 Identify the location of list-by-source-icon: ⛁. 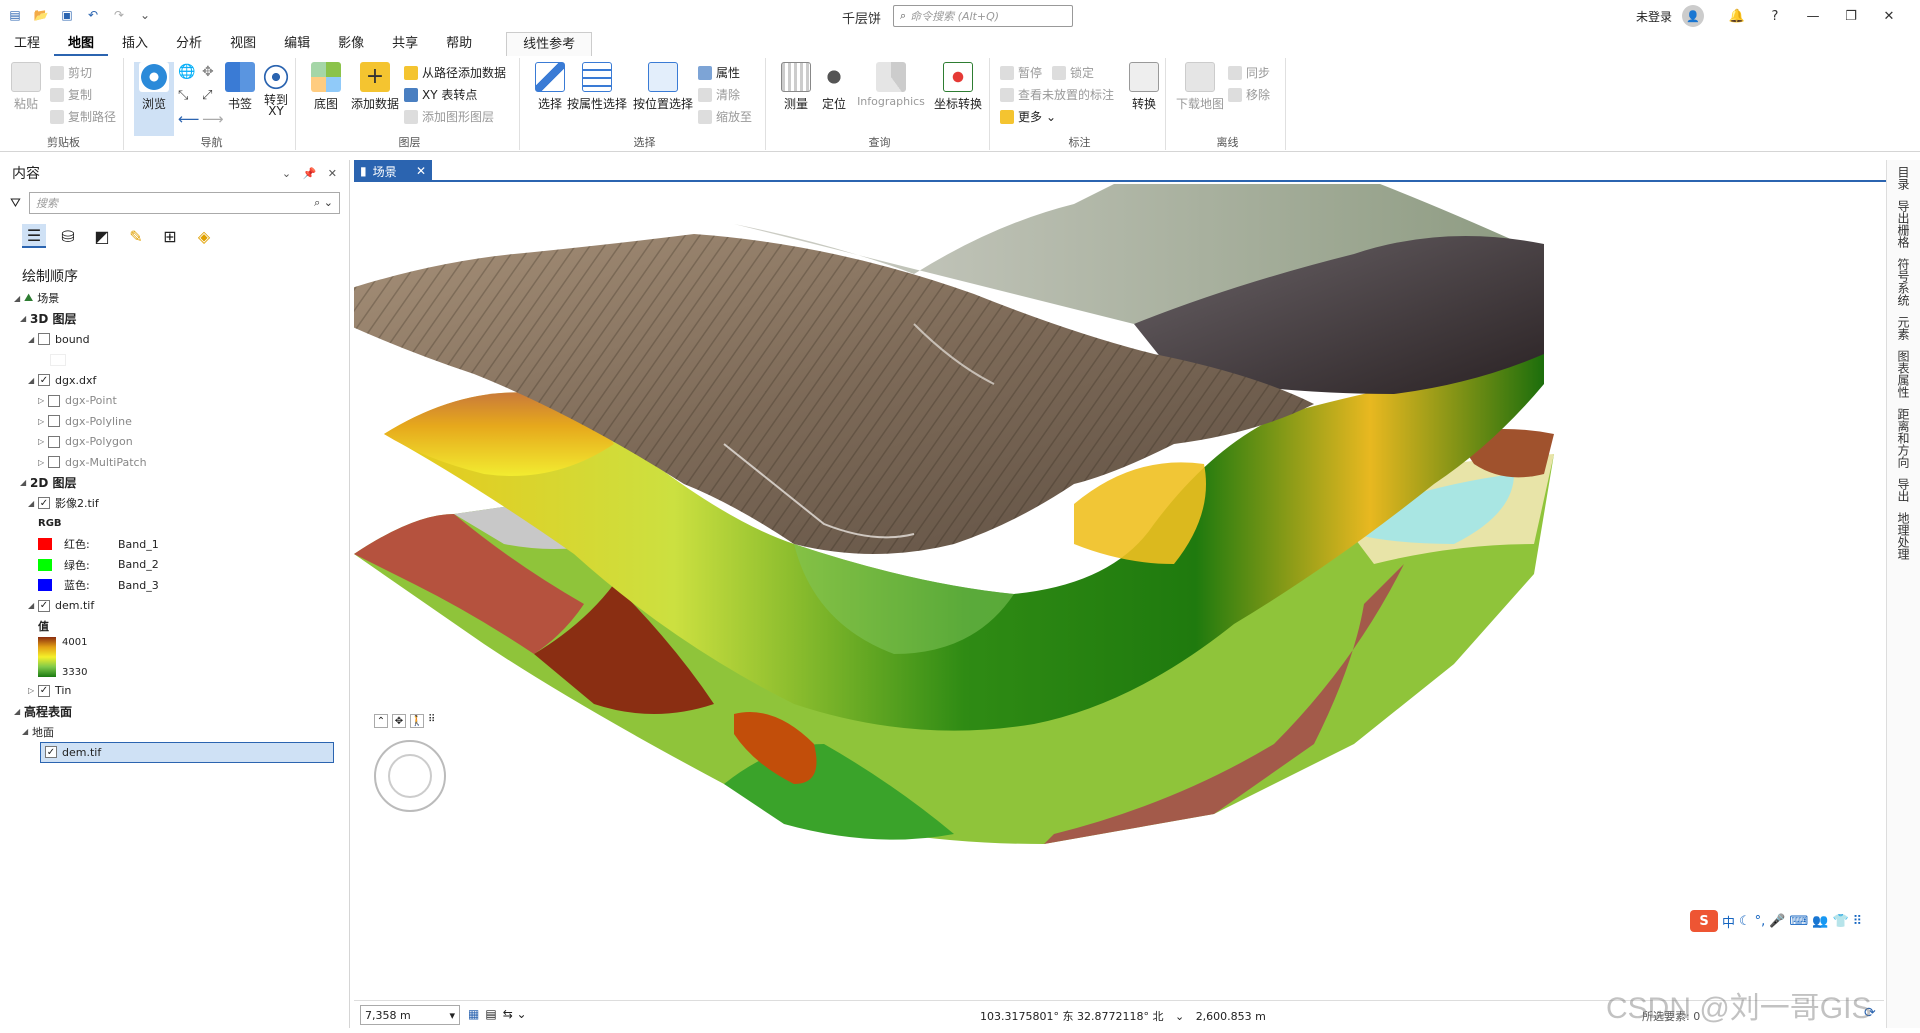
(68, 236).